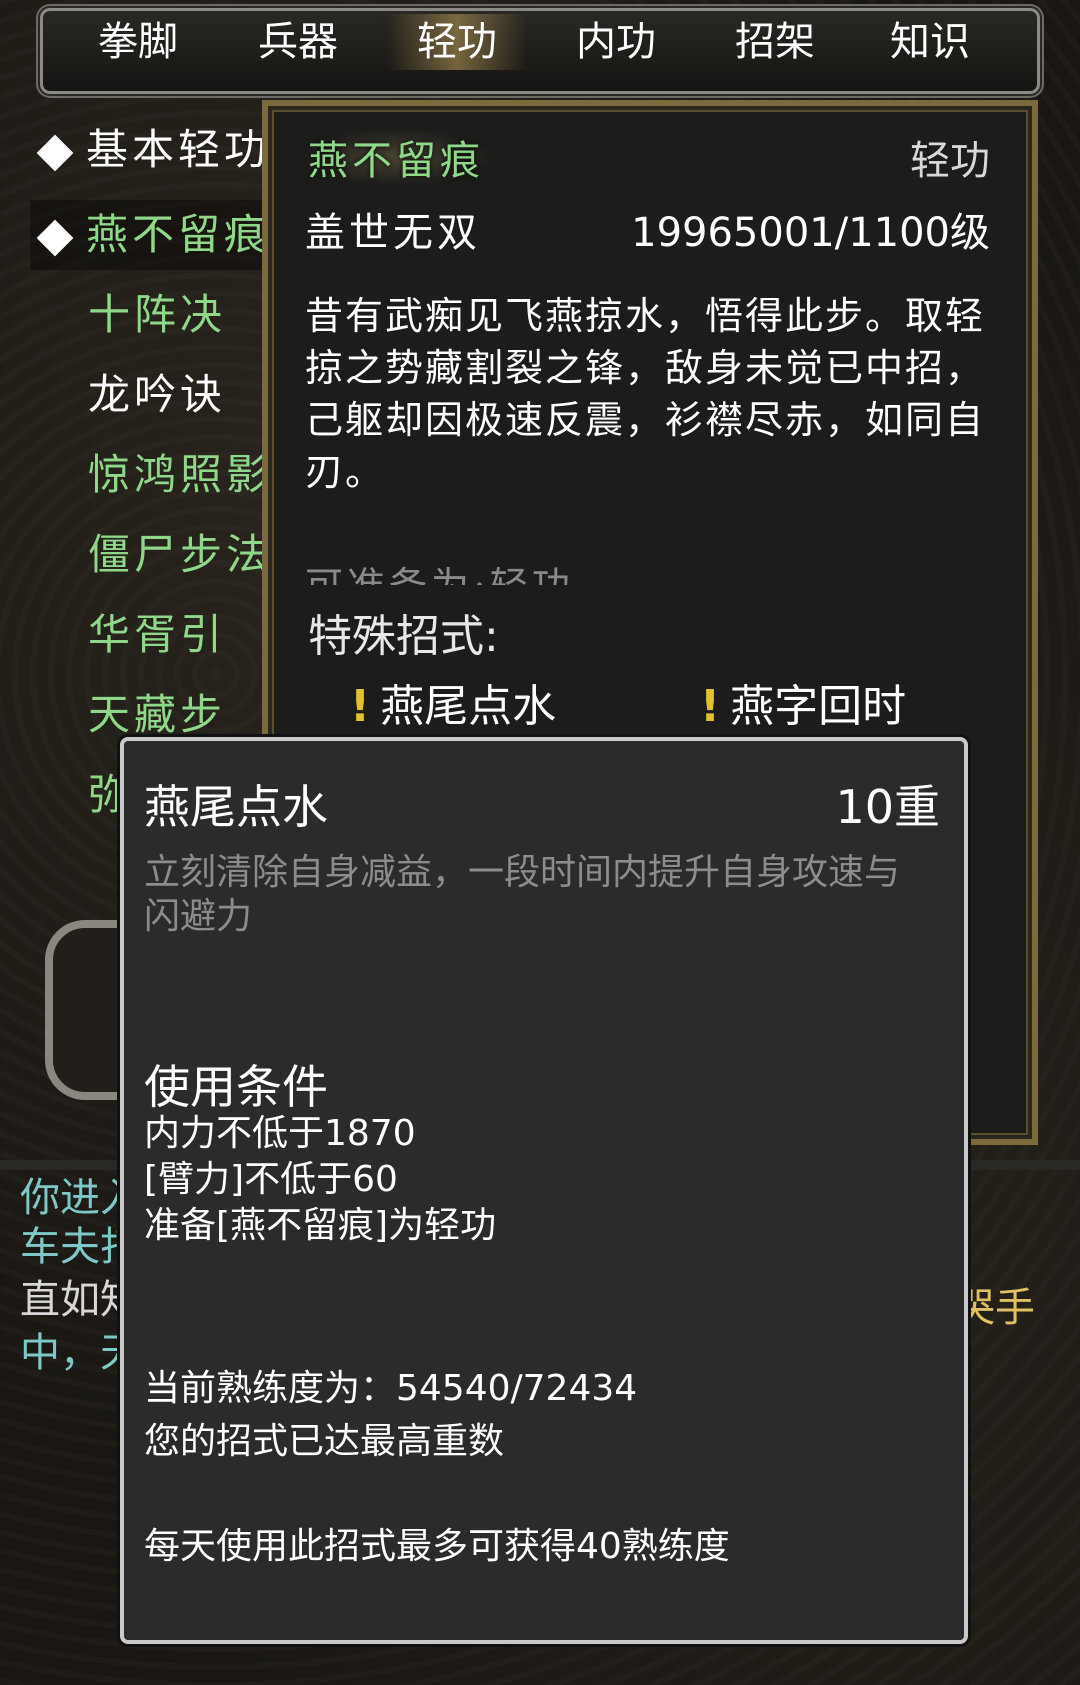 This screenshot has width=1080, height=1685. I want to click on popup-max-note: 您的招式已达最高重数, so click(324, 1441).